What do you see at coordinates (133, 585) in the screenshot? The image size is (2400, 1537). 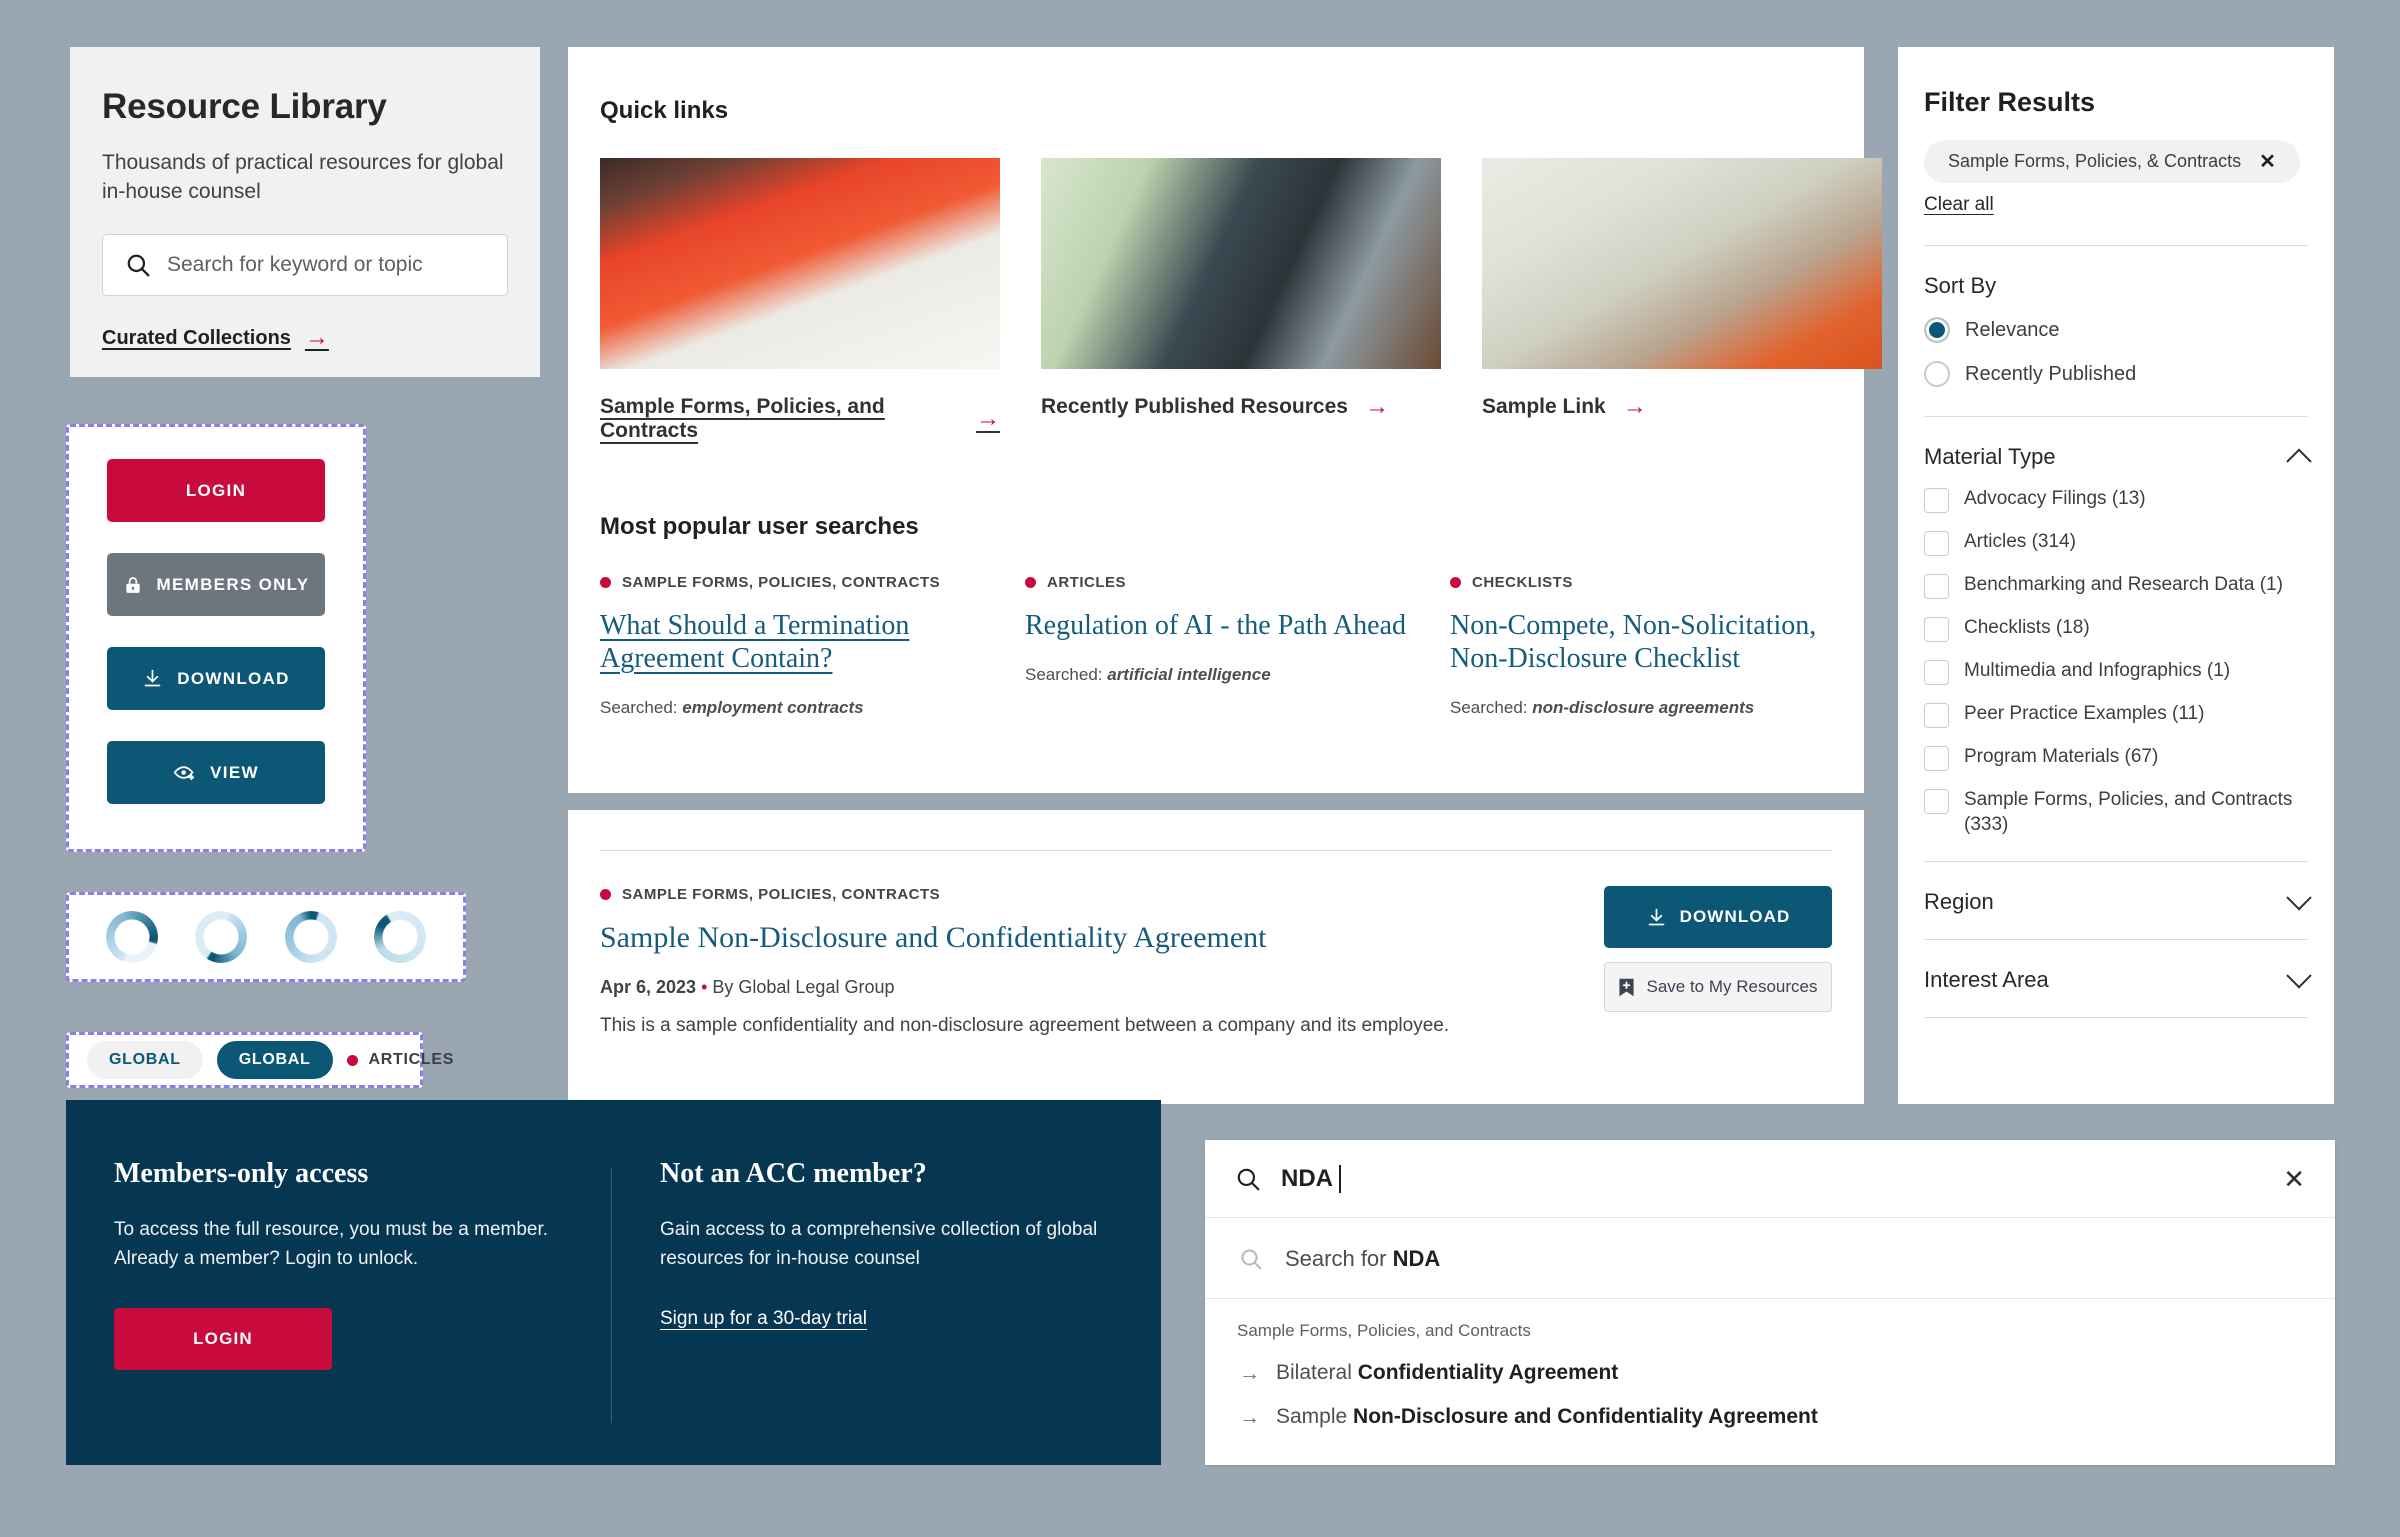 I see `lock-icon` at bounding box center [133, 585].